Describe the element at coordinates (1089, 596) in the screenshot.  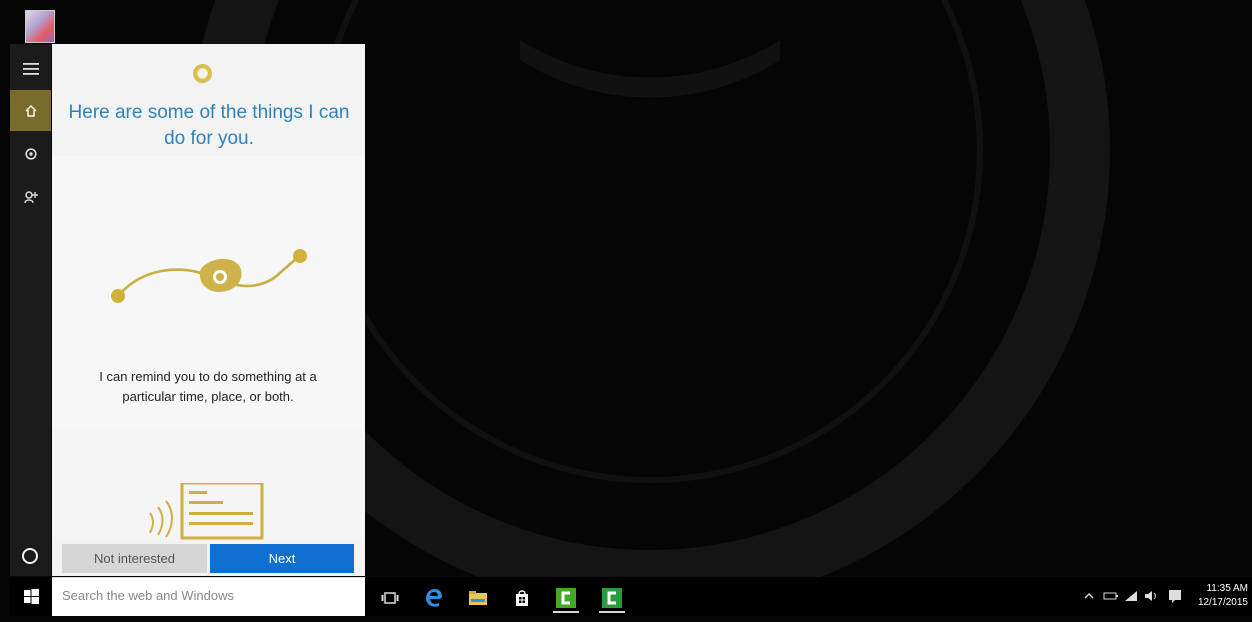
I see `show-hidden-icons-chevron` at that location.